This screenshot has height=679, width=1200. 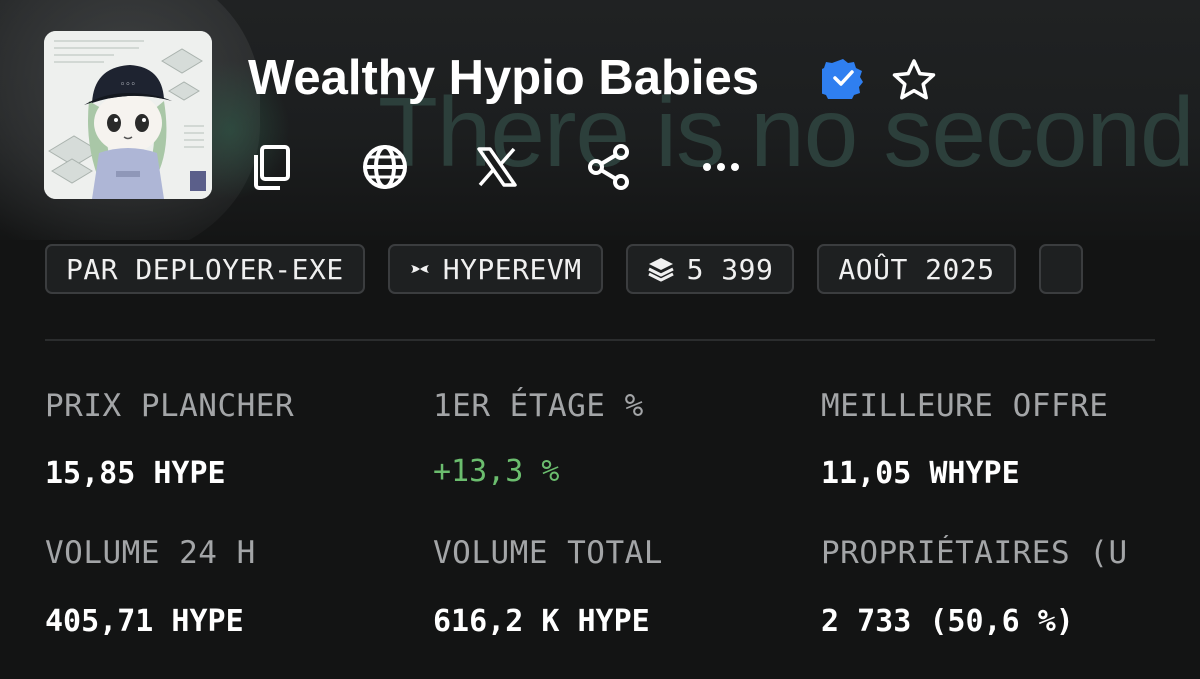 What do you see at coordinates (504, 78) in the screenshot?
I see `collection-title: Wealthy Hypio Babies` at bounding box center [504, 78].